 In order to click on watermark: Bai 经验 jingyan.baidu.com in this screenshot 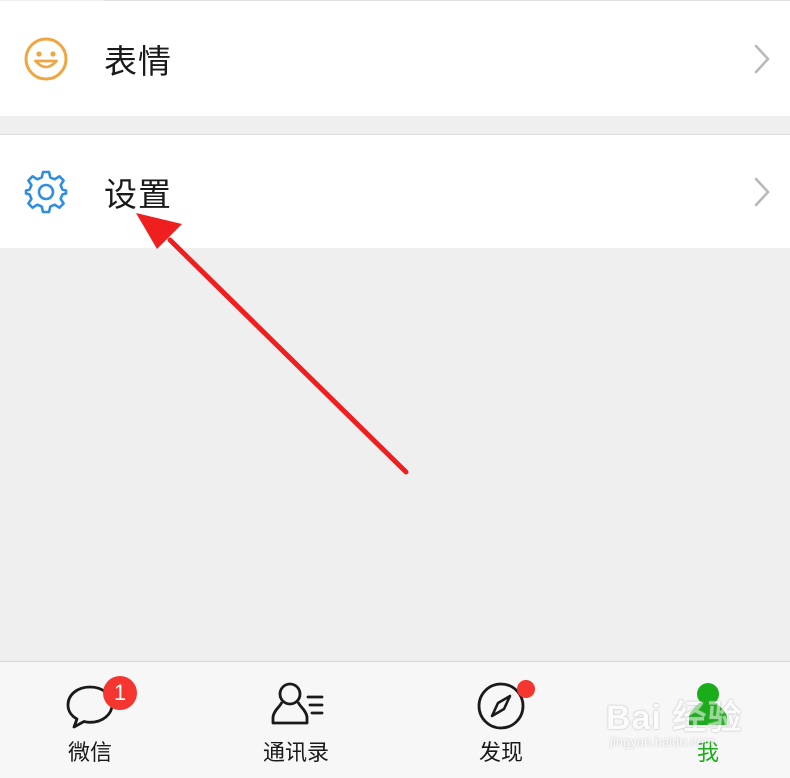, I will do `click(696, 725)`.